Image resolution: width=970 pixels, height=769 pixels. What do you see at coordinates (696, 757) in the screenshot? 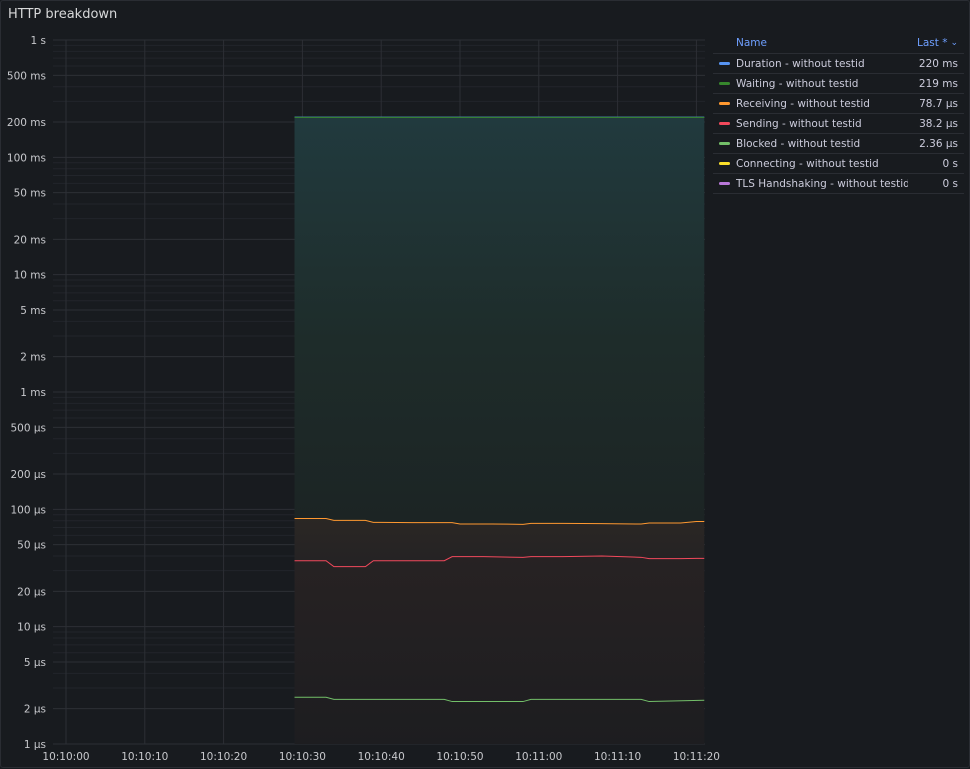
I see `x-tick-label: 10:11:20` at bounding box center [696, 757].